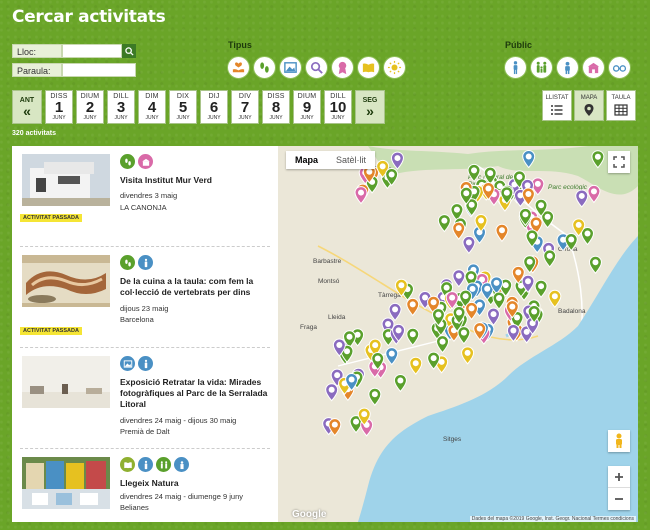 Image resolution: width=650 pixels, height=530 pixels. I want to click on type-books-button, so click(368, 67).